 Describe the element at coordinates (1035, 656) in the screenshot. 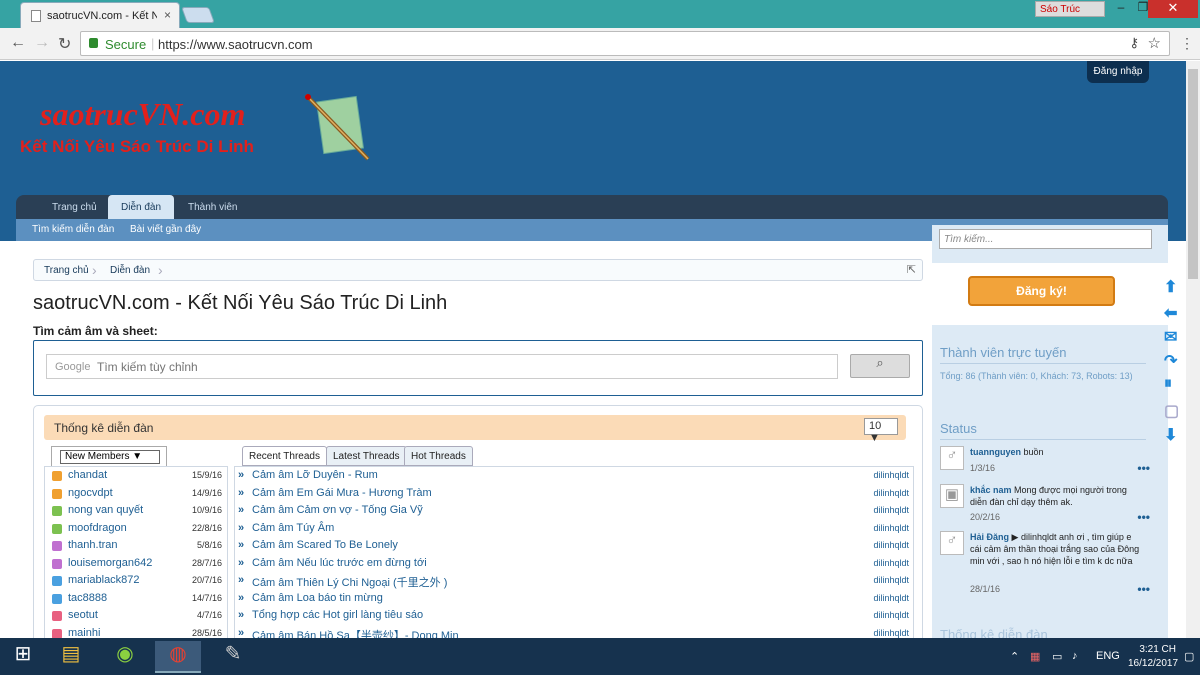

I see `network-icon: ▦` at that location.